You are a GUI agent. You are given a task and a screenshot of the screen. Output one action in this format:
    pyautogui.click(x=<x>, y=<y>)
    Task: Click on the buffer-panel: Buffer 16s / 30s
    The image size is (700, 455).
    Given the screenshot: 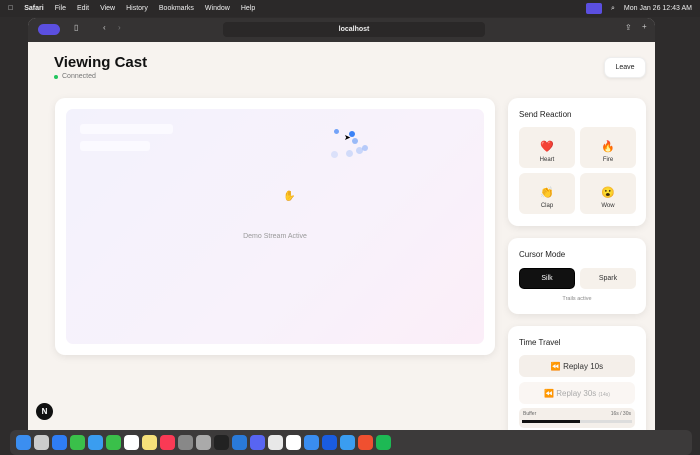 What is the action you would take?
    pyautogui.click(x=577, y=418)
    